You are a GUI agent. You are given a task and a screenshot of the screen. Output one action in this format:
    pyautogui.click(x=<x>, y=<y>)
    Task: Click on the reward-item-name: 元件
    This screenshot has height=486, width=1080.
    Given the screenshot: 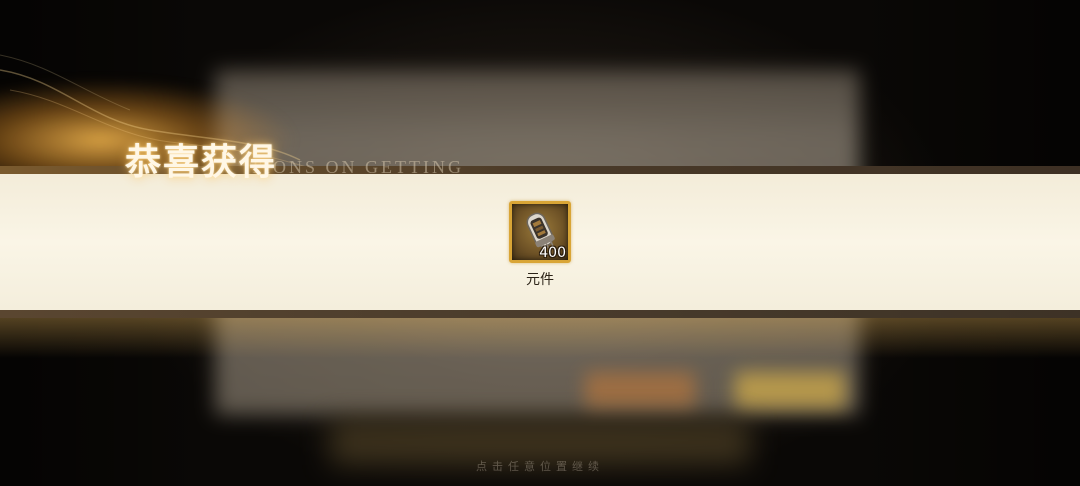 What is the action you would take?
    pyautogui.click(x=540, y=280)
    